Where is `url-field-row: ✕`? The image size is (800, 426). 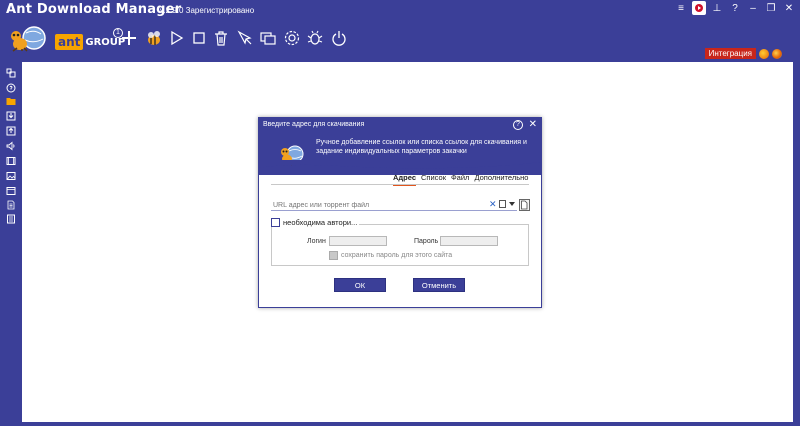 url-field-row: ✕ is located at coordinates (394, 205).